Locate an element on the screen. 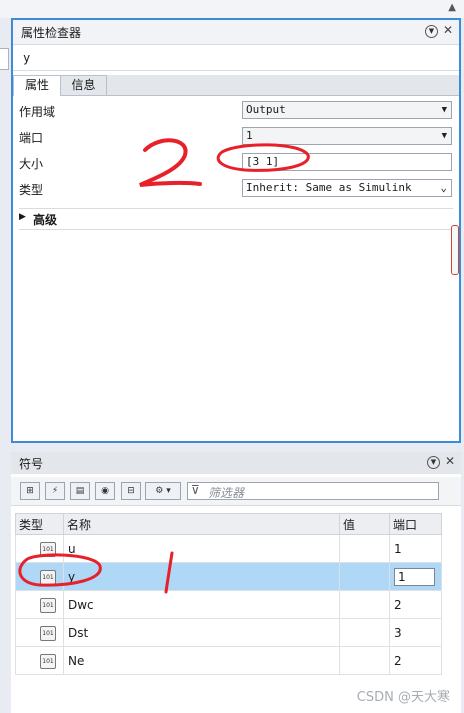  advanced-label: 高级 is located at coordinates (45, 220).